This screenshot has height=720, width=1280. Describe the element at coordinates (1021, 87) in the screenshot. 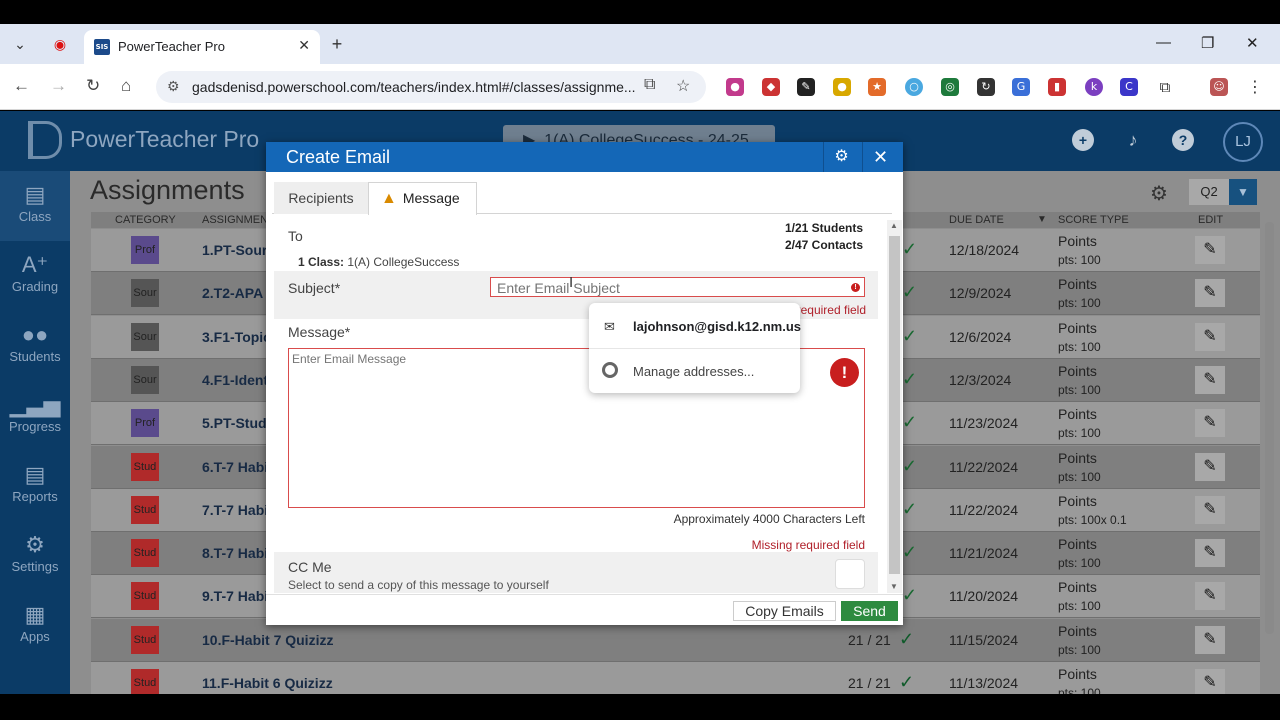

I see `translate-icon: G` at that location.